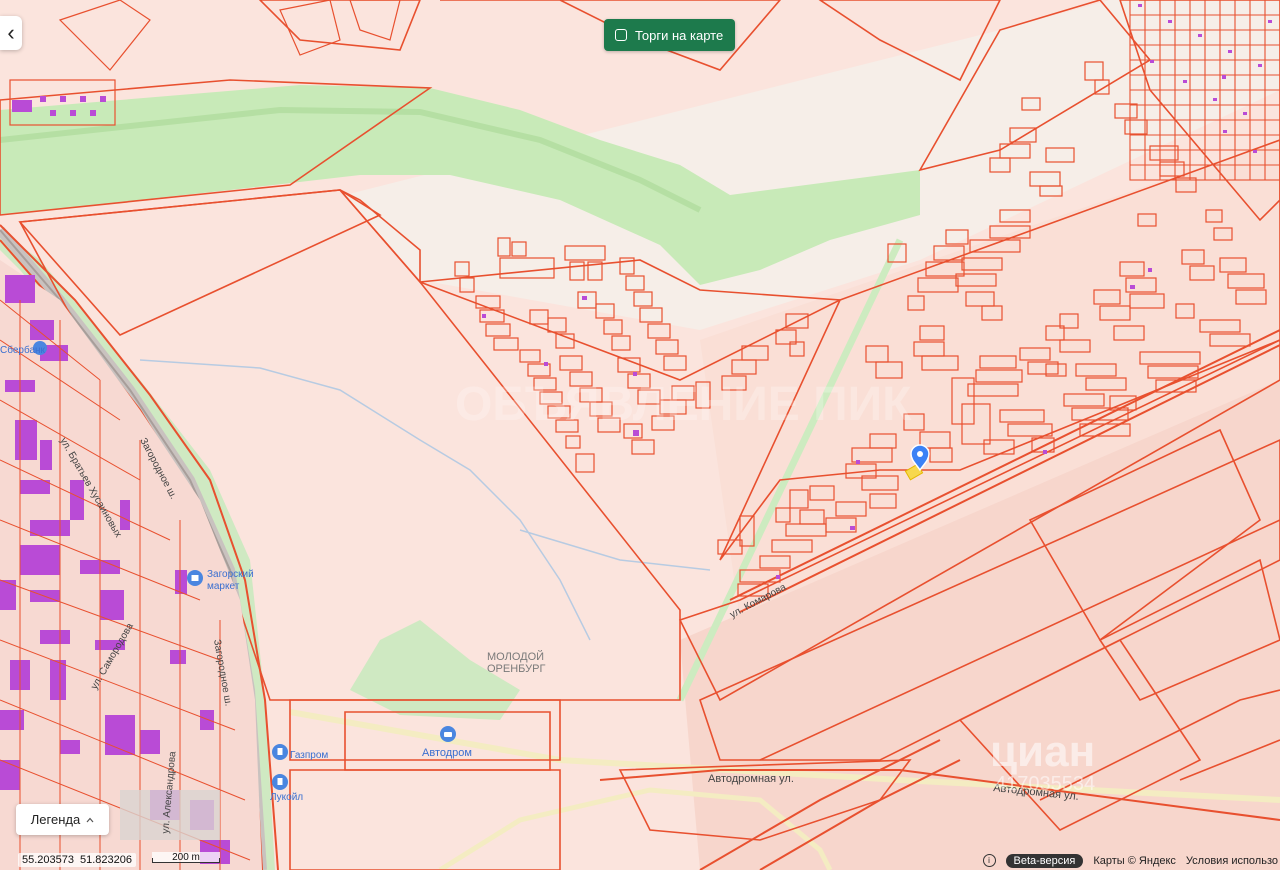 The width and height of the screenshot is (1280, 870). Describe the element at coordinates (106, 860) in the screenshot. I see `longitude: 51.823206` at that location.